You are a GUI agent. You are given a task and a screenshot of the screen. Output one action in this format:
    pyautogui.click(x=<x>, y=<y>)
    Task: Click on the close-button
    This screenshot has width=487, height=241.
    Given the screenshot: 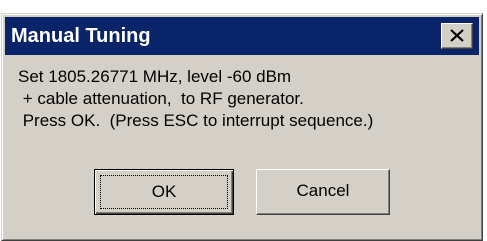 What is the action you would take?
    pyautogui.click(x=457, y=36)
    